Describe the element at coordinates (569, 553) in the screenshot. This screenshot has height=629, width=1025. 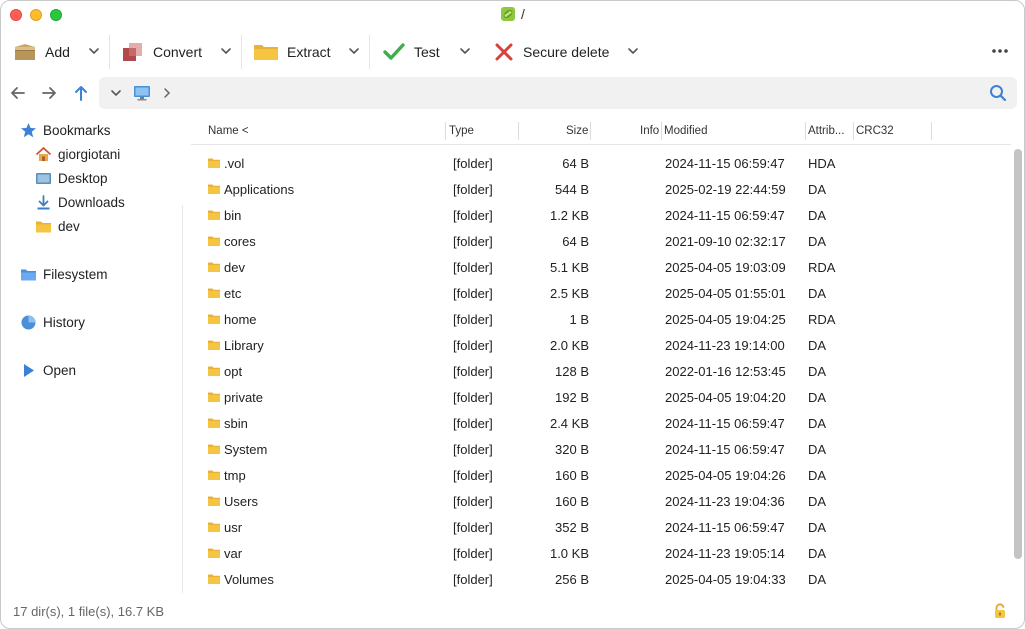
I see `cell-size: 1.0 KB` at that location.